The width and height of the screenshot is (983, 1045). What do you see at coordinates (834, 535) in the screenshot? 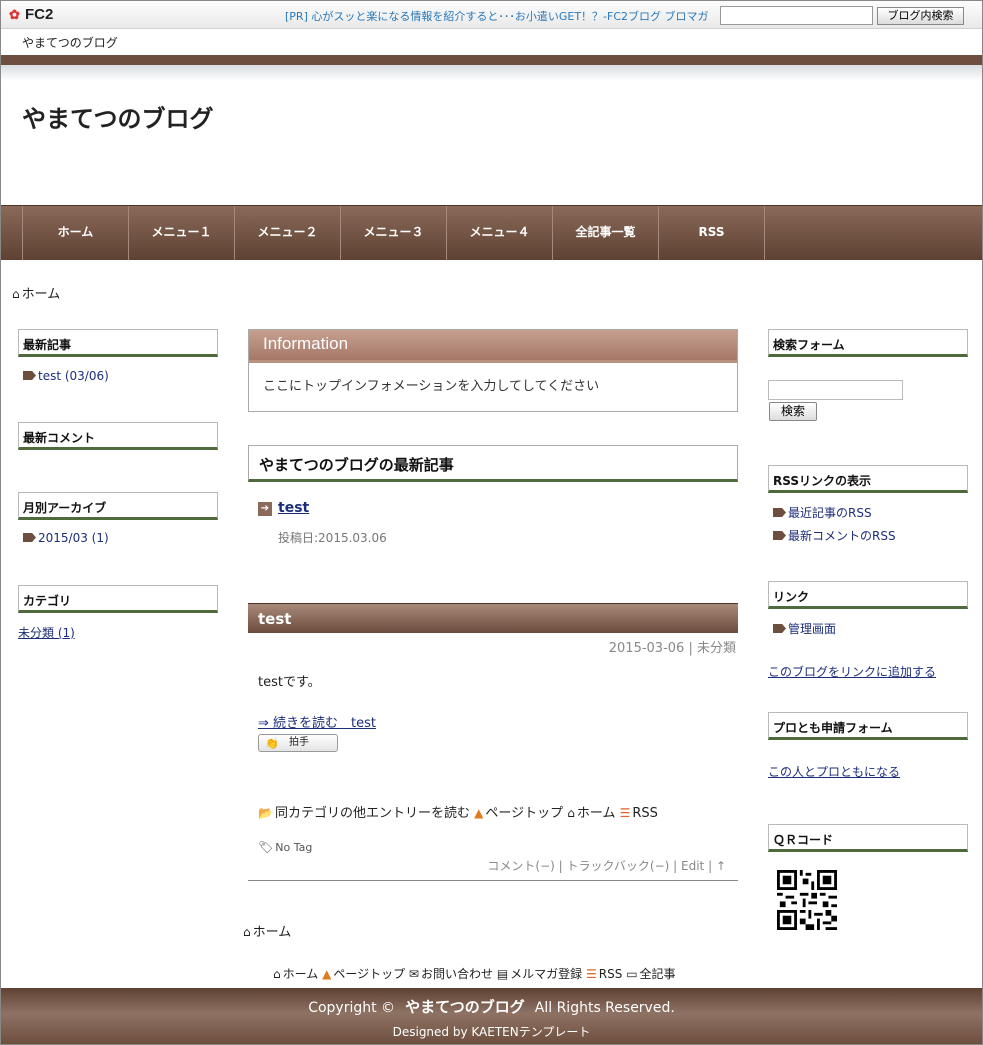
I see `rss-comments-link: 最新コメントのRSS` at bounding box center [834, 535].